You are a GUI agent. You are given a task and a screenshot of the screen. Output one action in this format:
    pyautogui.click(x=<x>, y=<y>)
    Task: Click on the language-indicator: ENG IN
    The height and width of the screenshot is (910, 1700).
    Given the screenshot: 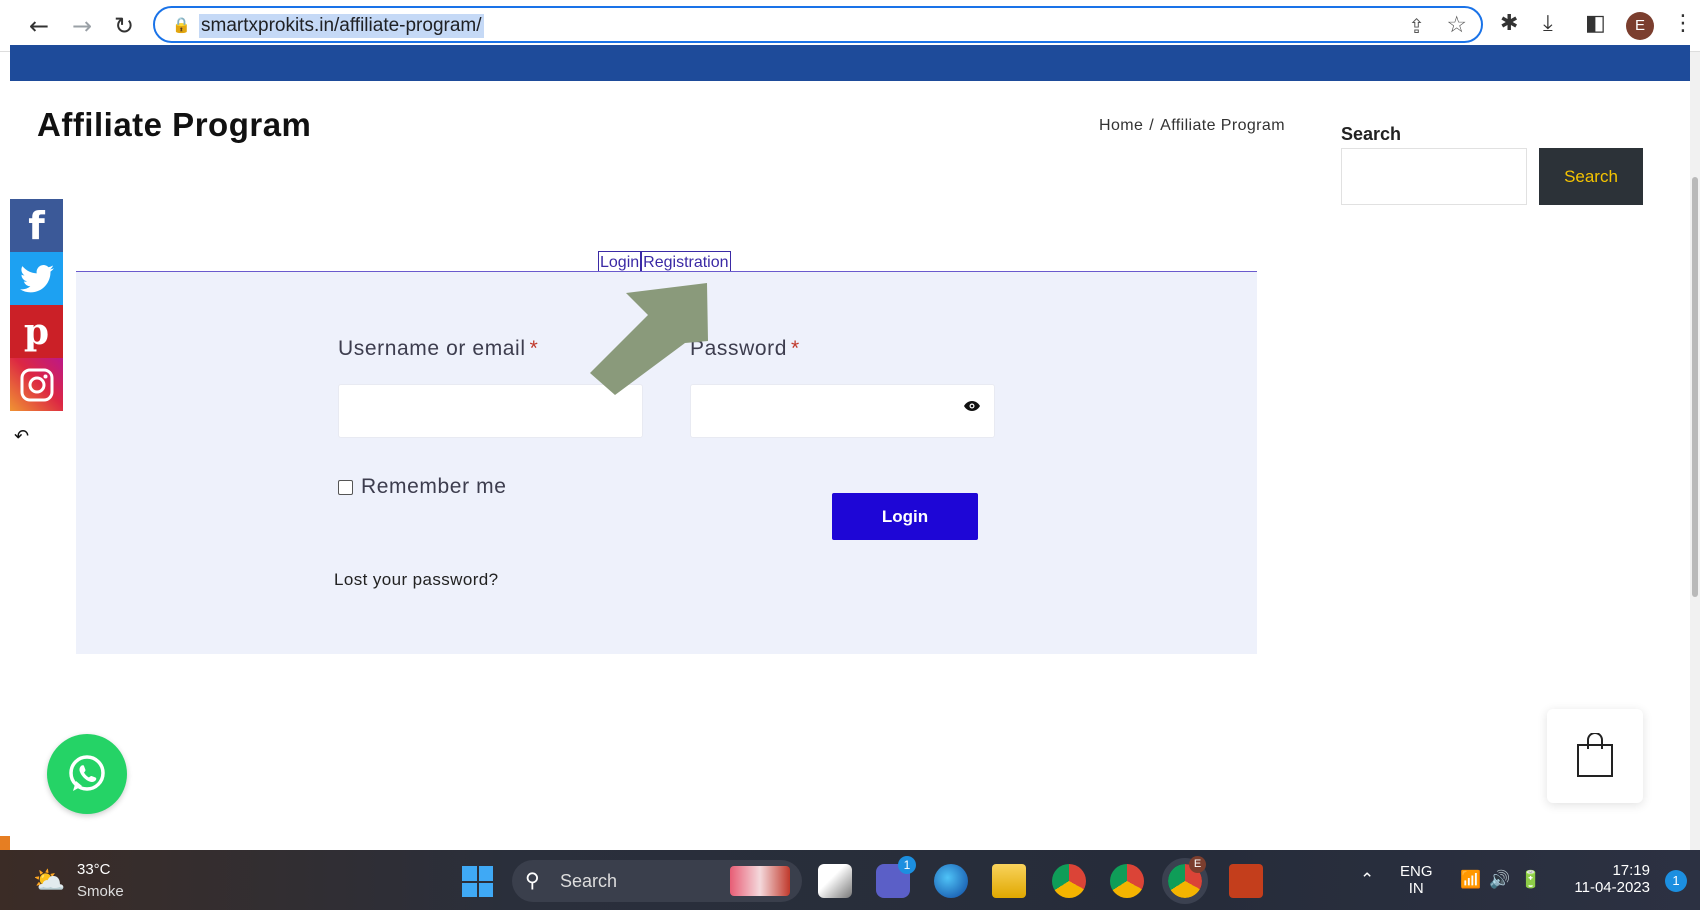 What is the action you would take?
    pyautogui.click(x=1416, y=880)
    